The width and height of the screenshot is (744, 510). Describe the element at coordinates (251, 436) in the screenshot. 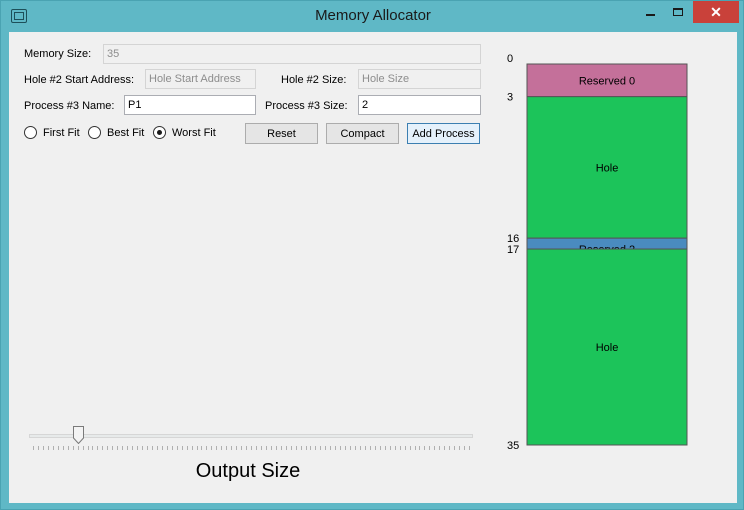

I see `output-size-slider-track` at that location.